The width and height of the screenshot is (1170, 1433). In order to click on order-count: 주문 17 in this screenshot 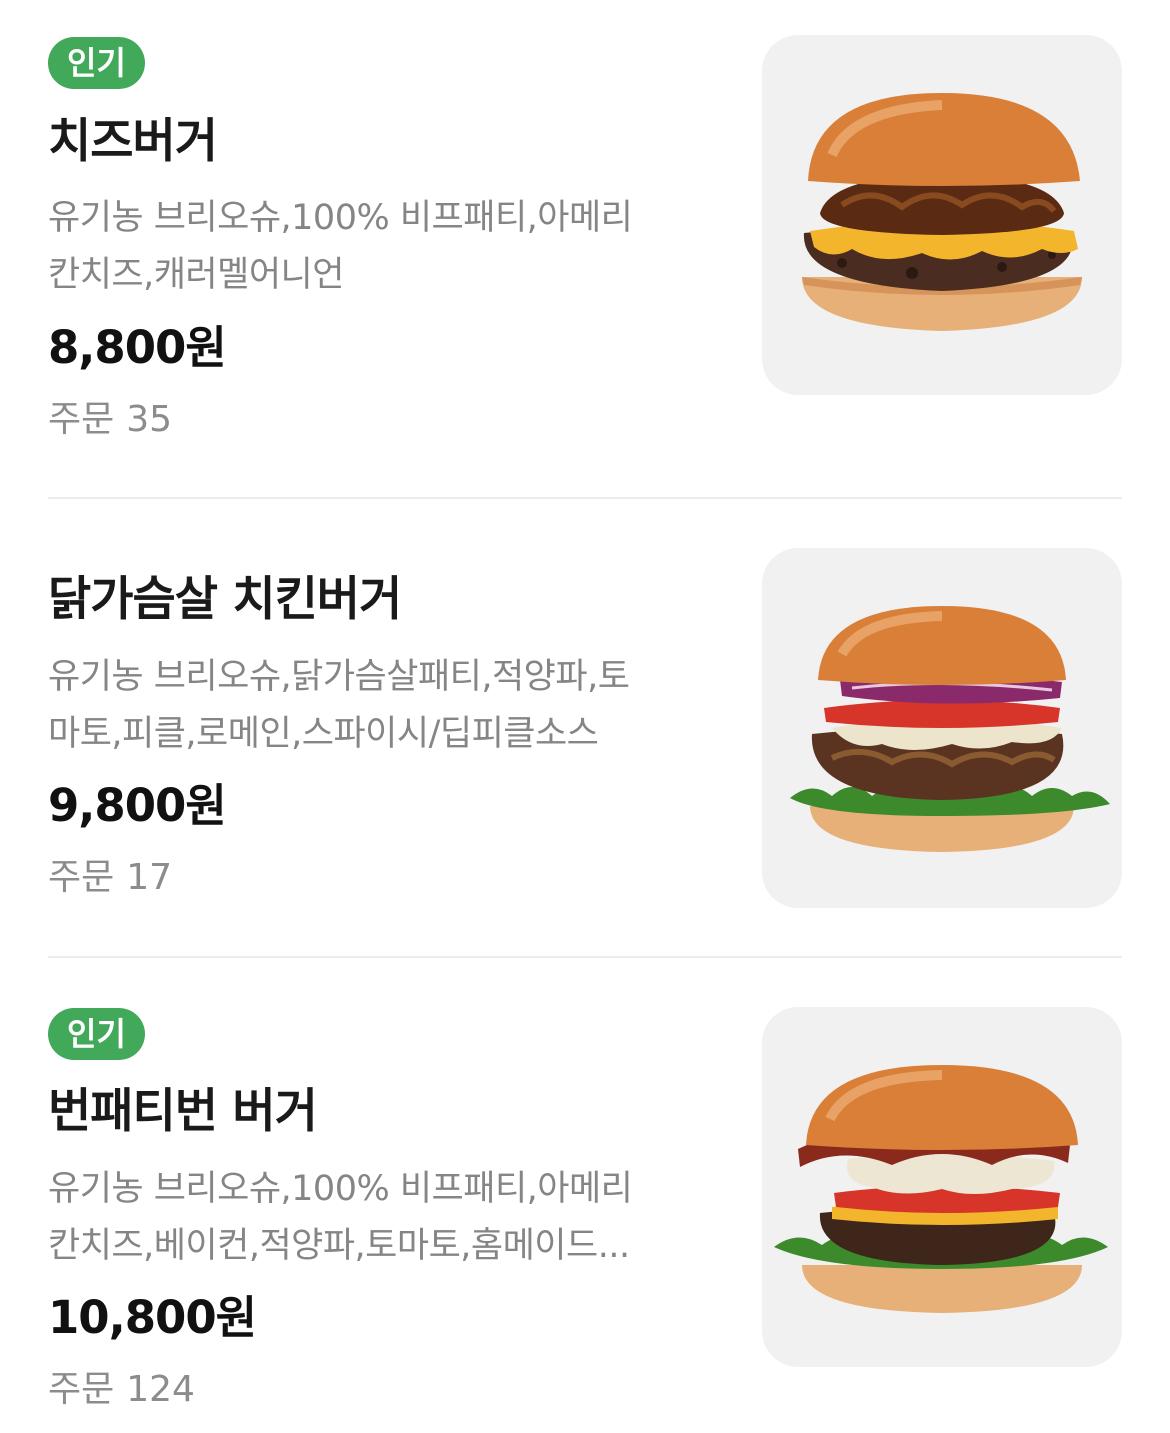, I will do `click(110, 878)`.